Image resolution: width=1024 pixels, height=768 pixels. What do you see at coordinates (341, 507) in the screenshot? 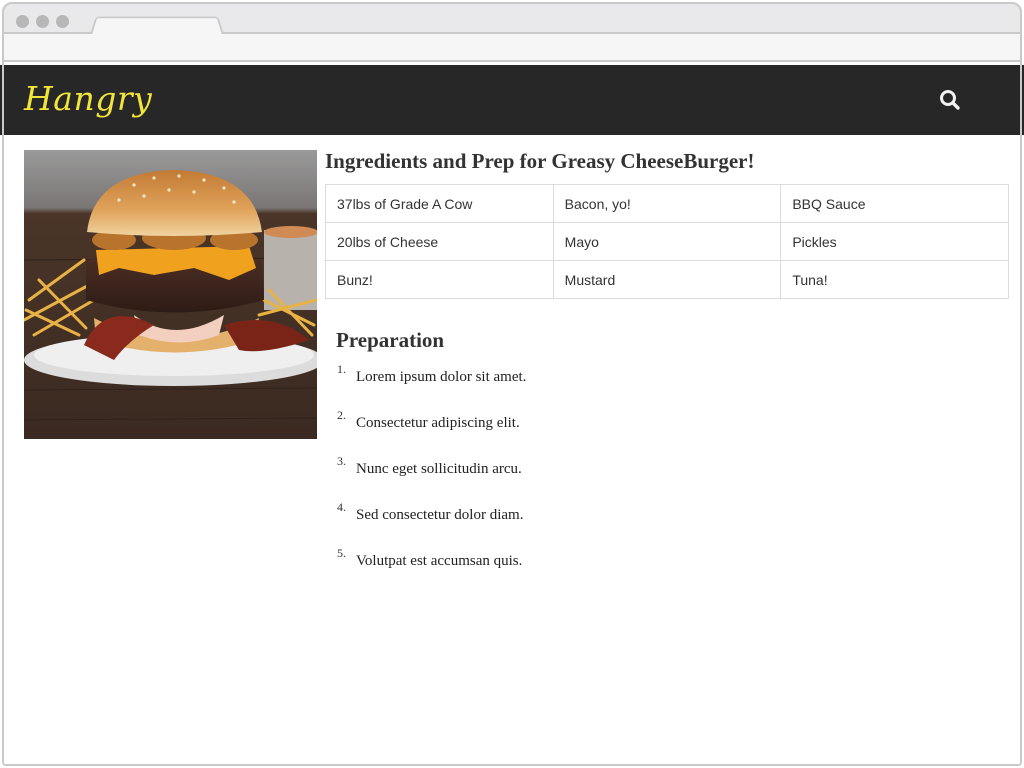
I see `step-number: 4.` at bounding box center [341, 507].